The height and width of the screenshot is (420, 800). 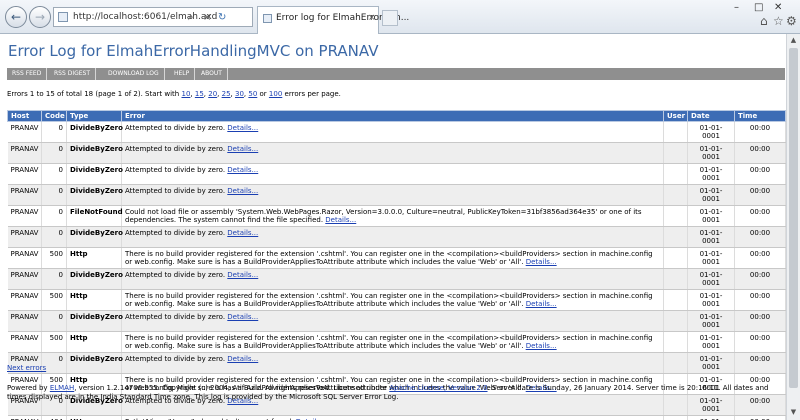 What do you see at coordinates (62, 388) in the screenshot?
I see `elmah-link: ELMAH` at bounding box center [62, 388].